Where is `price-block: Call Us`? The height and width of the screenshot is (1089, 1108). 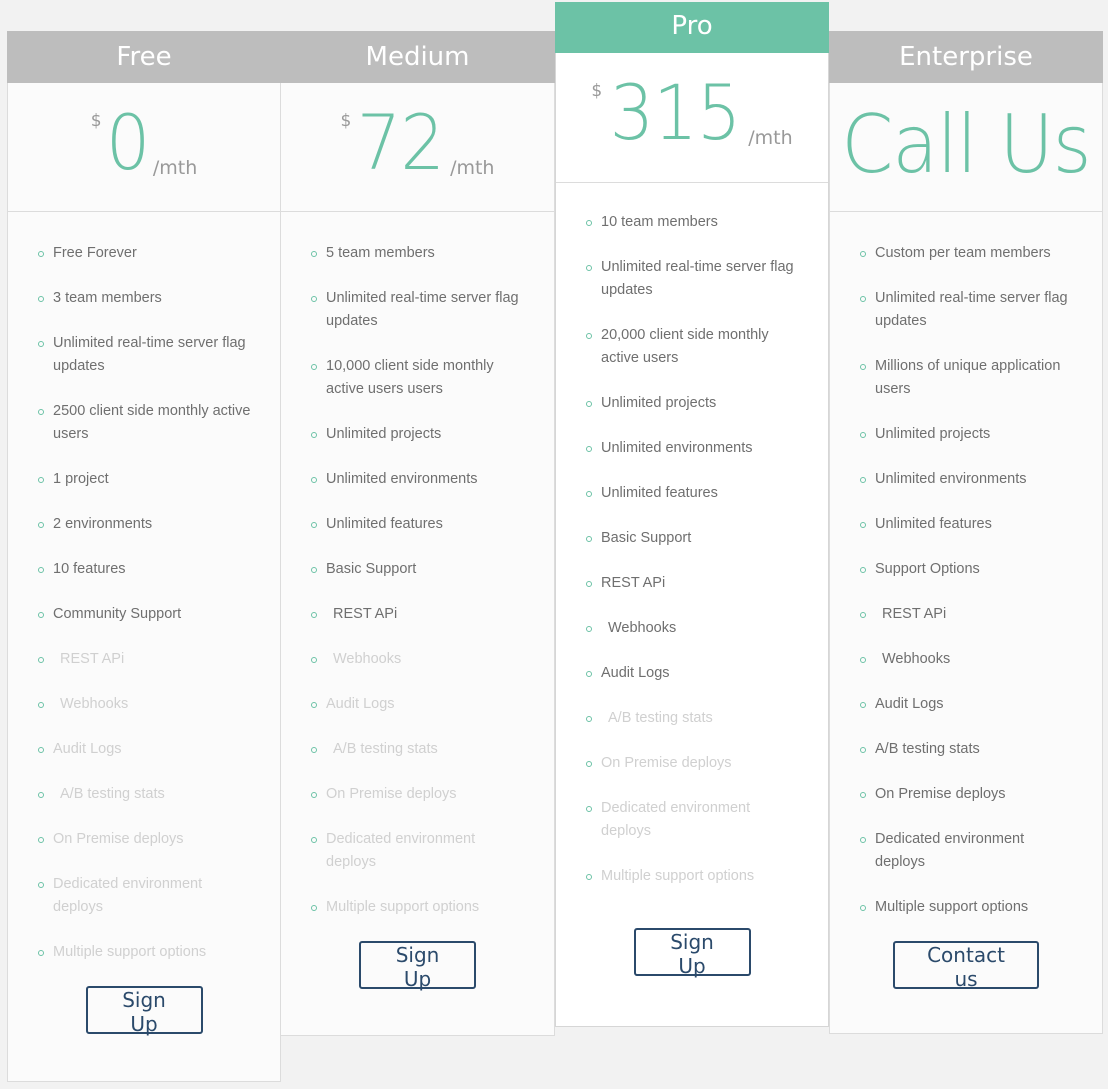 price-block: Call Us is located at coordinates (966, 147).